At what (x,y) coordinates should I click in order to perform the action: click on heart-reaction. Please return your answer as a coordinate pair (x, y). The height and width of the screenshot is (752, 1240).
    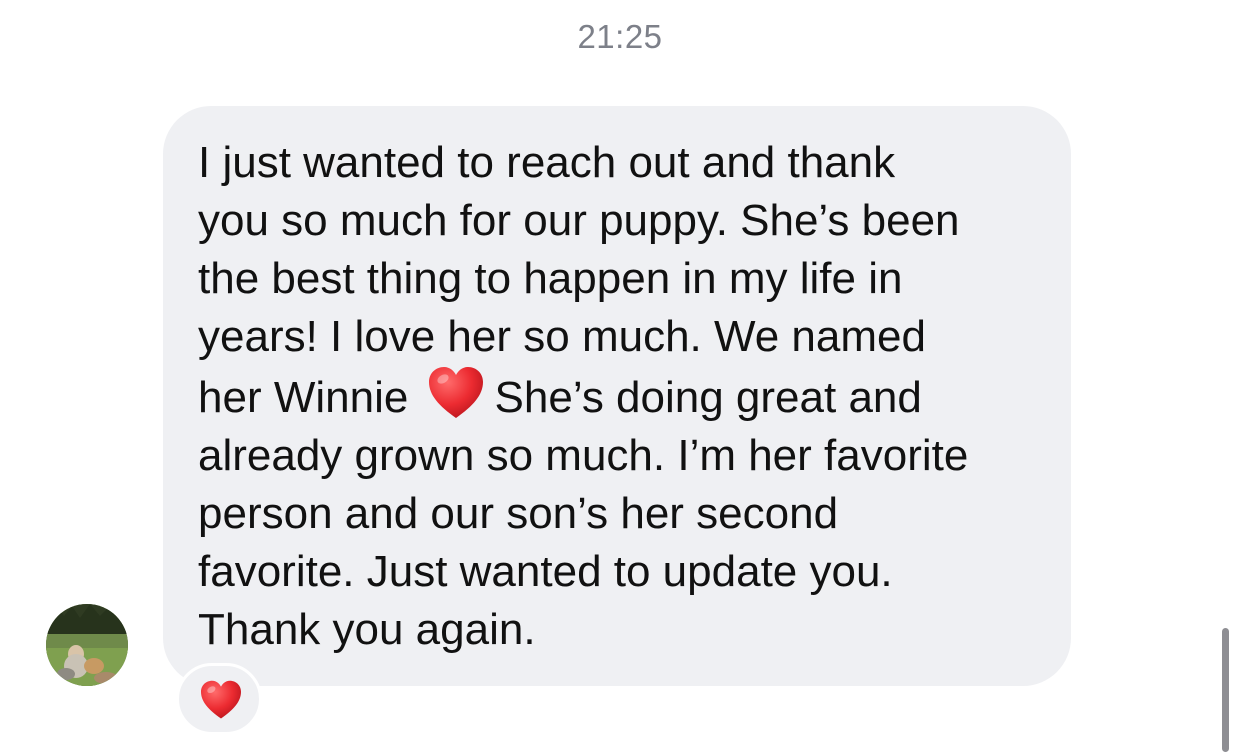
    Looking at the image, I should click on (219, 699).